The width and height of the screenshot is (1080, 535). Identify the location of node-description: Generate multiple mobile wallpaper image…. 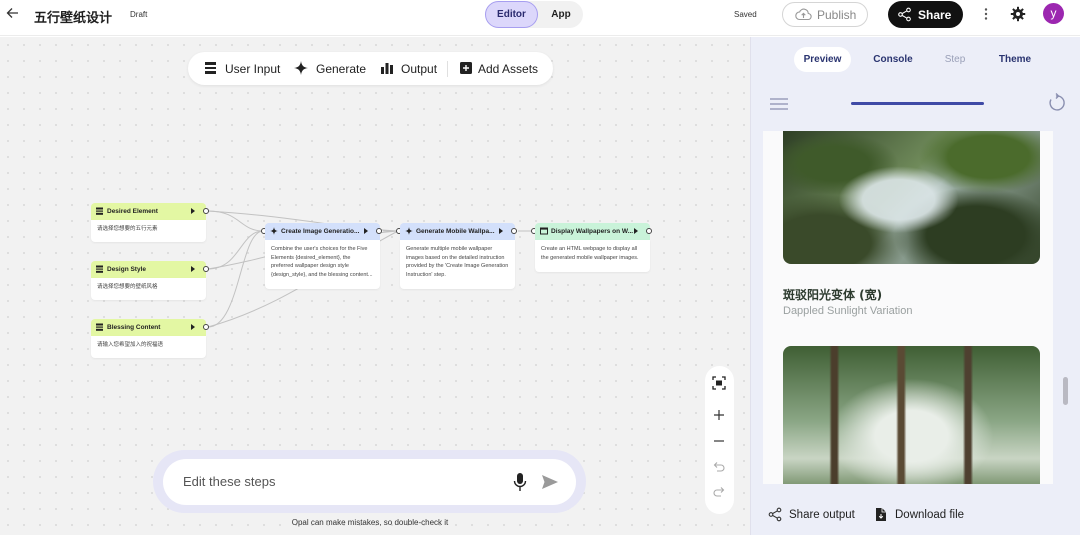
(457, 264).